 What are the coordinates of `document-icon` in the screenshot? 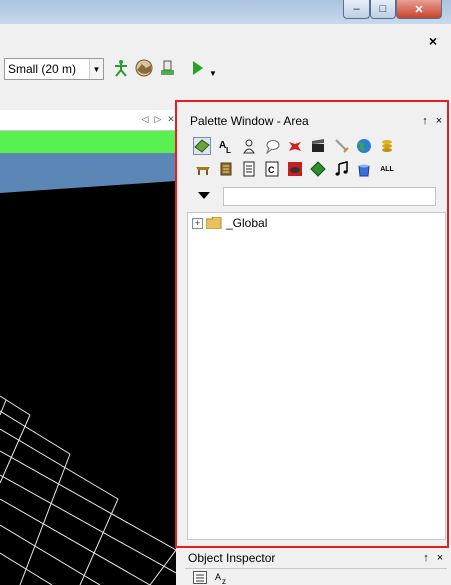 It's located at (249, 169).